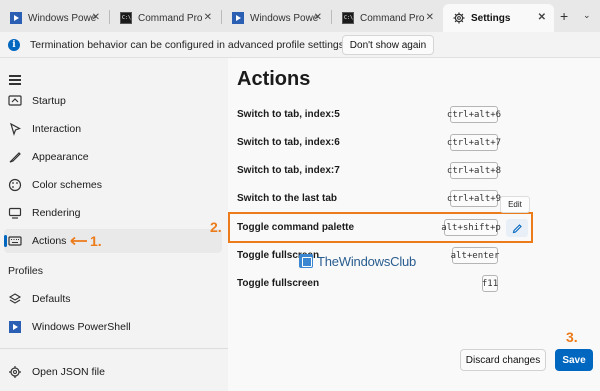  Describe the element at coordinates (475, 255) in the screenshot. I see `key-chord: alt+enter` at that location.